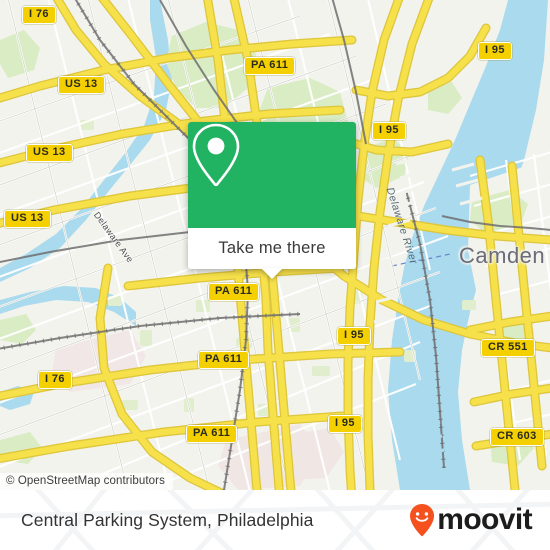 The image size is (550, 550). Describe the element at coordinates (167, 519) in the screenshot. I see `page-title: Central Parking System, Philadelphia` at that location.